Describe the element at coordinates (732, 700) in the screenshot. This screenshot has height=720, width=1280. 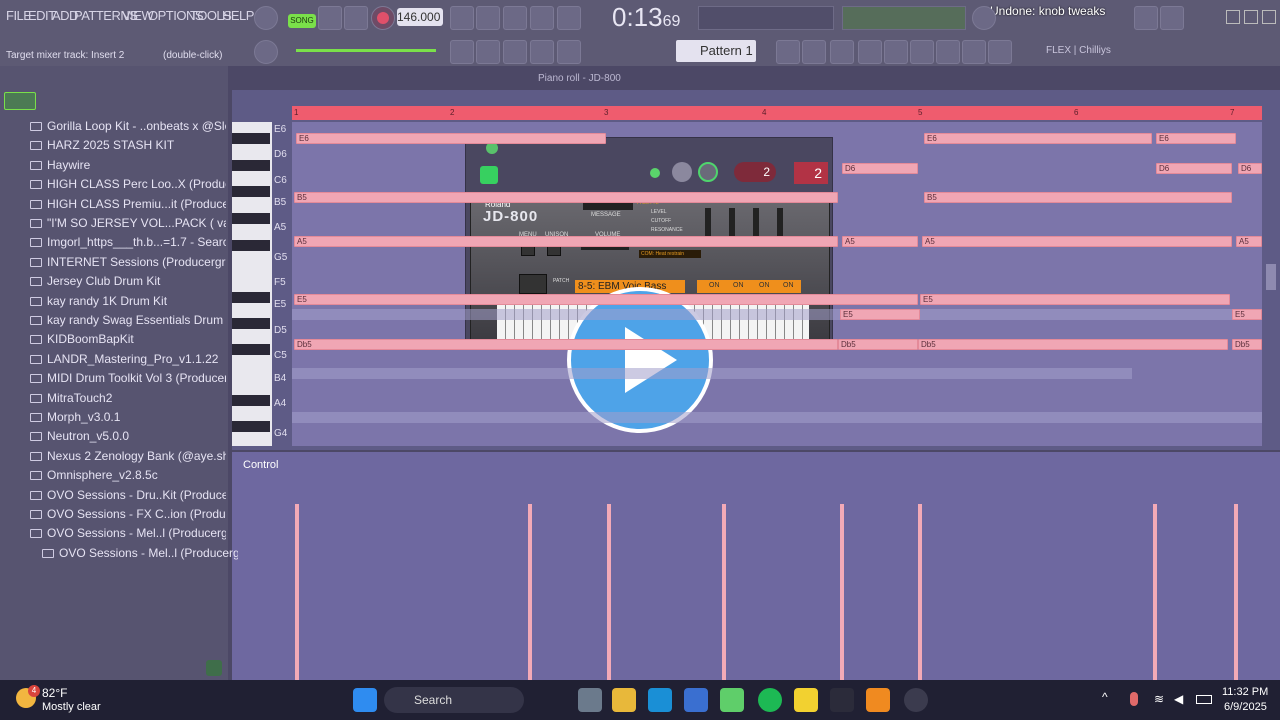
I see `app-green-icon` at that location.